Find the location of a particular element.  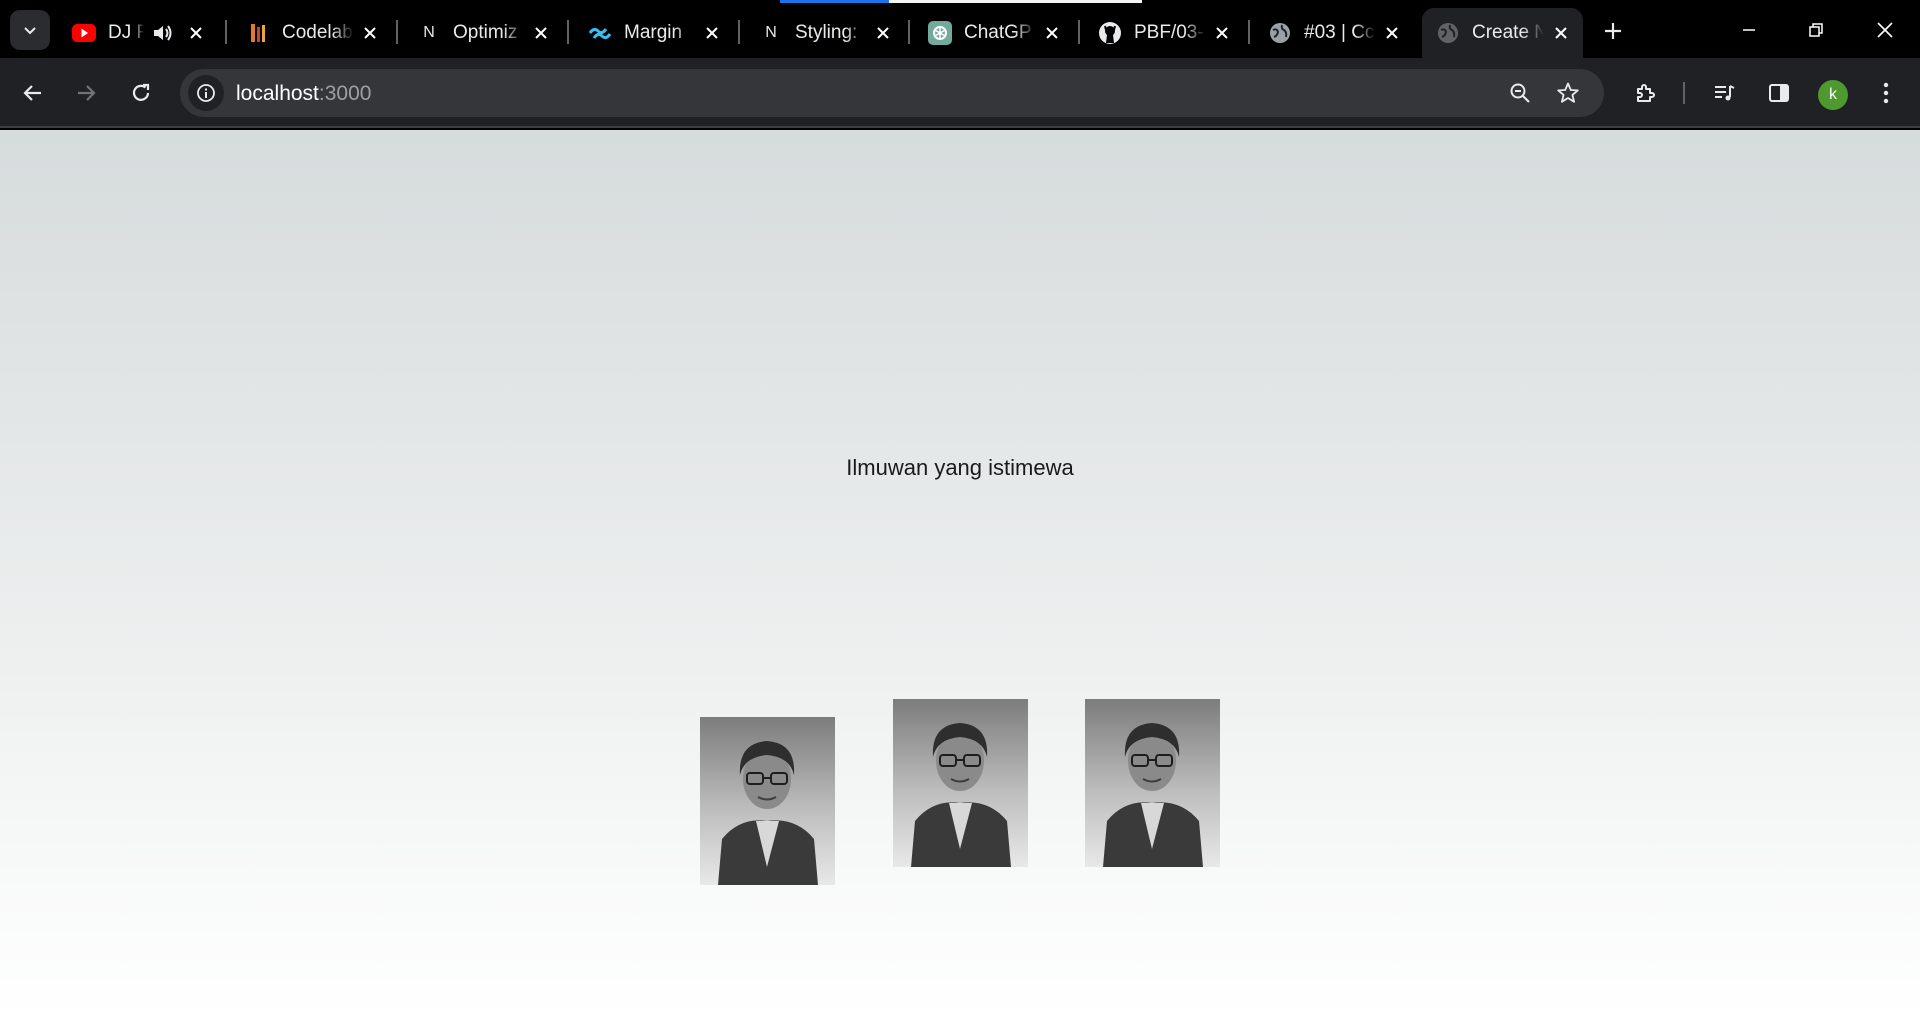

zoom-button is located at coordinates (1520, 93).